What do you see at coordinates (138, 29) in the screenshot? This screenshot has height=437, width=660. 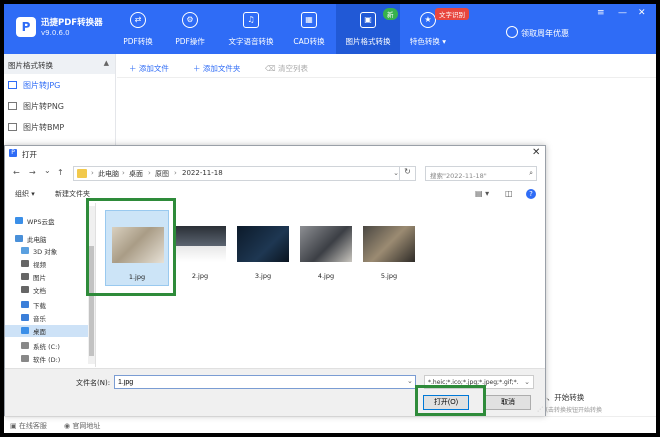 I see `nav-pdf-convert: ⇄ PDF转换` at bounding box center [138, 29].